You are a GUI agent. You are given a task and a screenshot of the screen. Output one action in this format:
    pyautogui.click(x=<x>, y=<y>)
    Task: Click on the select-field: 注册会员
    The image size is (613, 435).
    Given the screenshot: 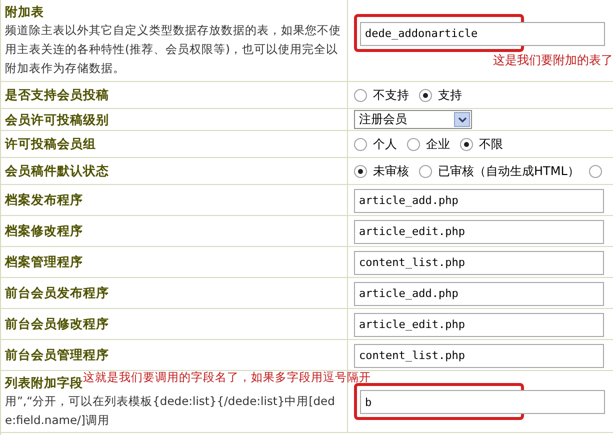 What is the action you would take?
    pyautogui.click(x=413, y=119)
    